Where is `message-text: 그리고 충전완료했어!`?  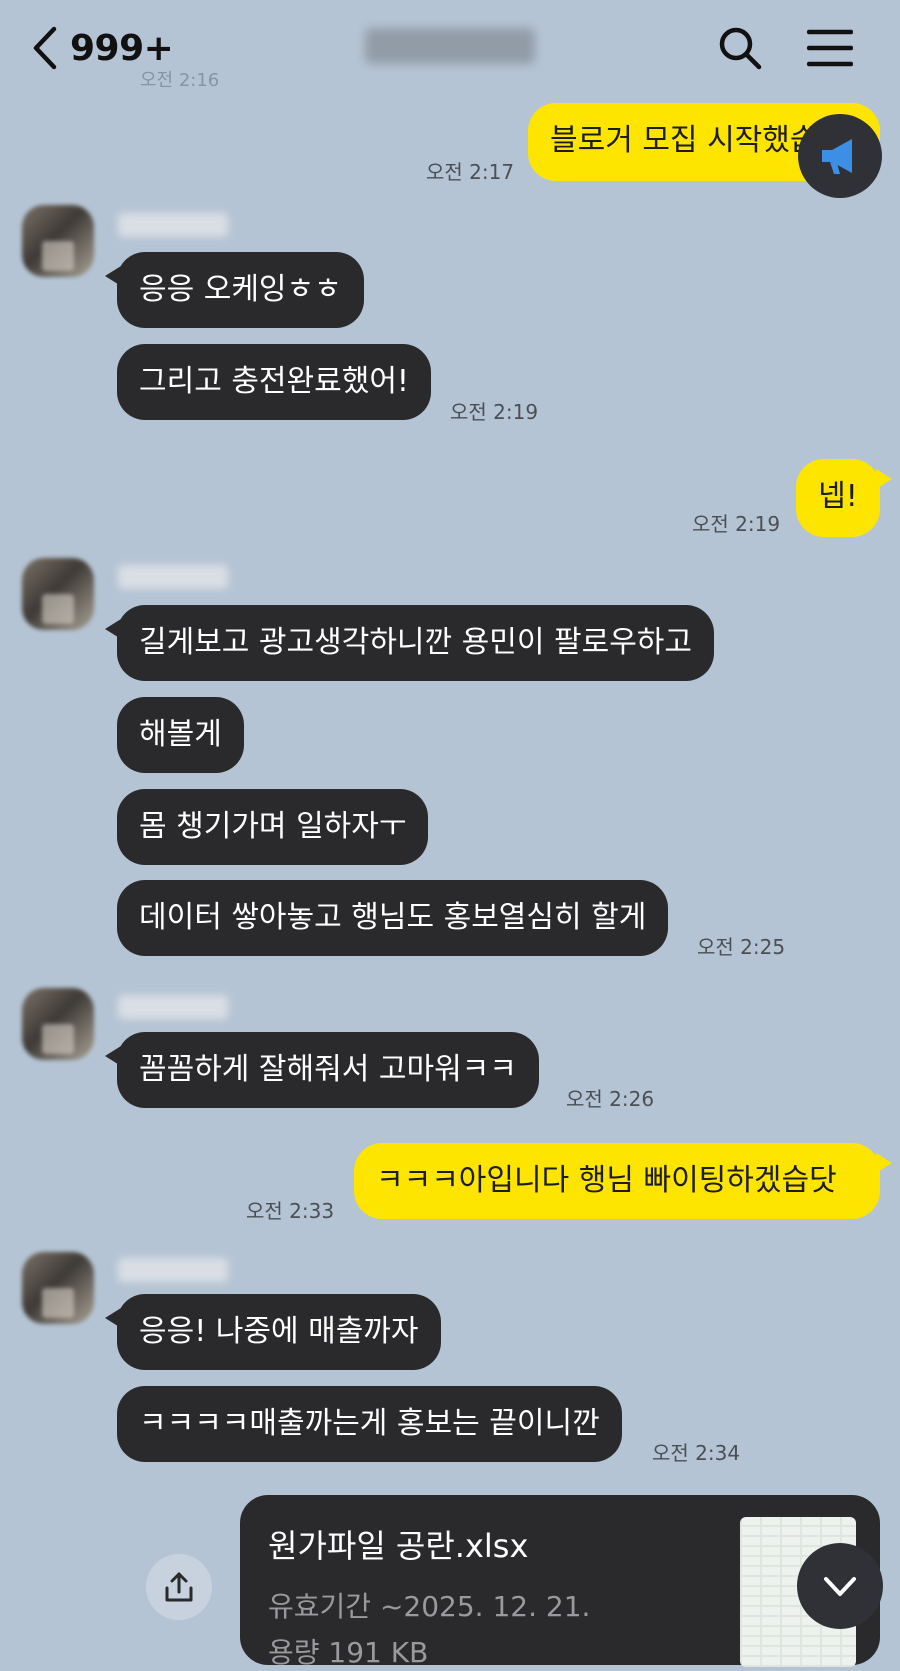 message-text: 그리고 충전완료했어! is located at coordinates (274, 381).